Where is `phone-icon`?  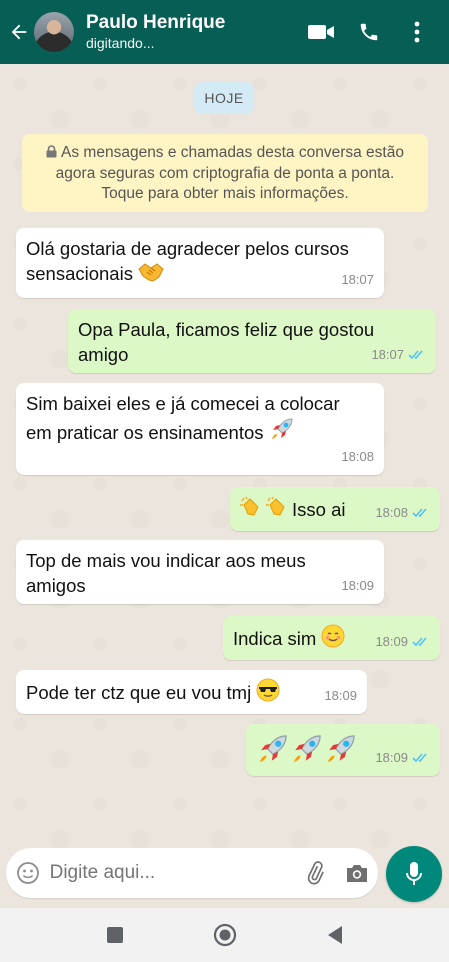 phone-icon is located at coordinates (369, 32).